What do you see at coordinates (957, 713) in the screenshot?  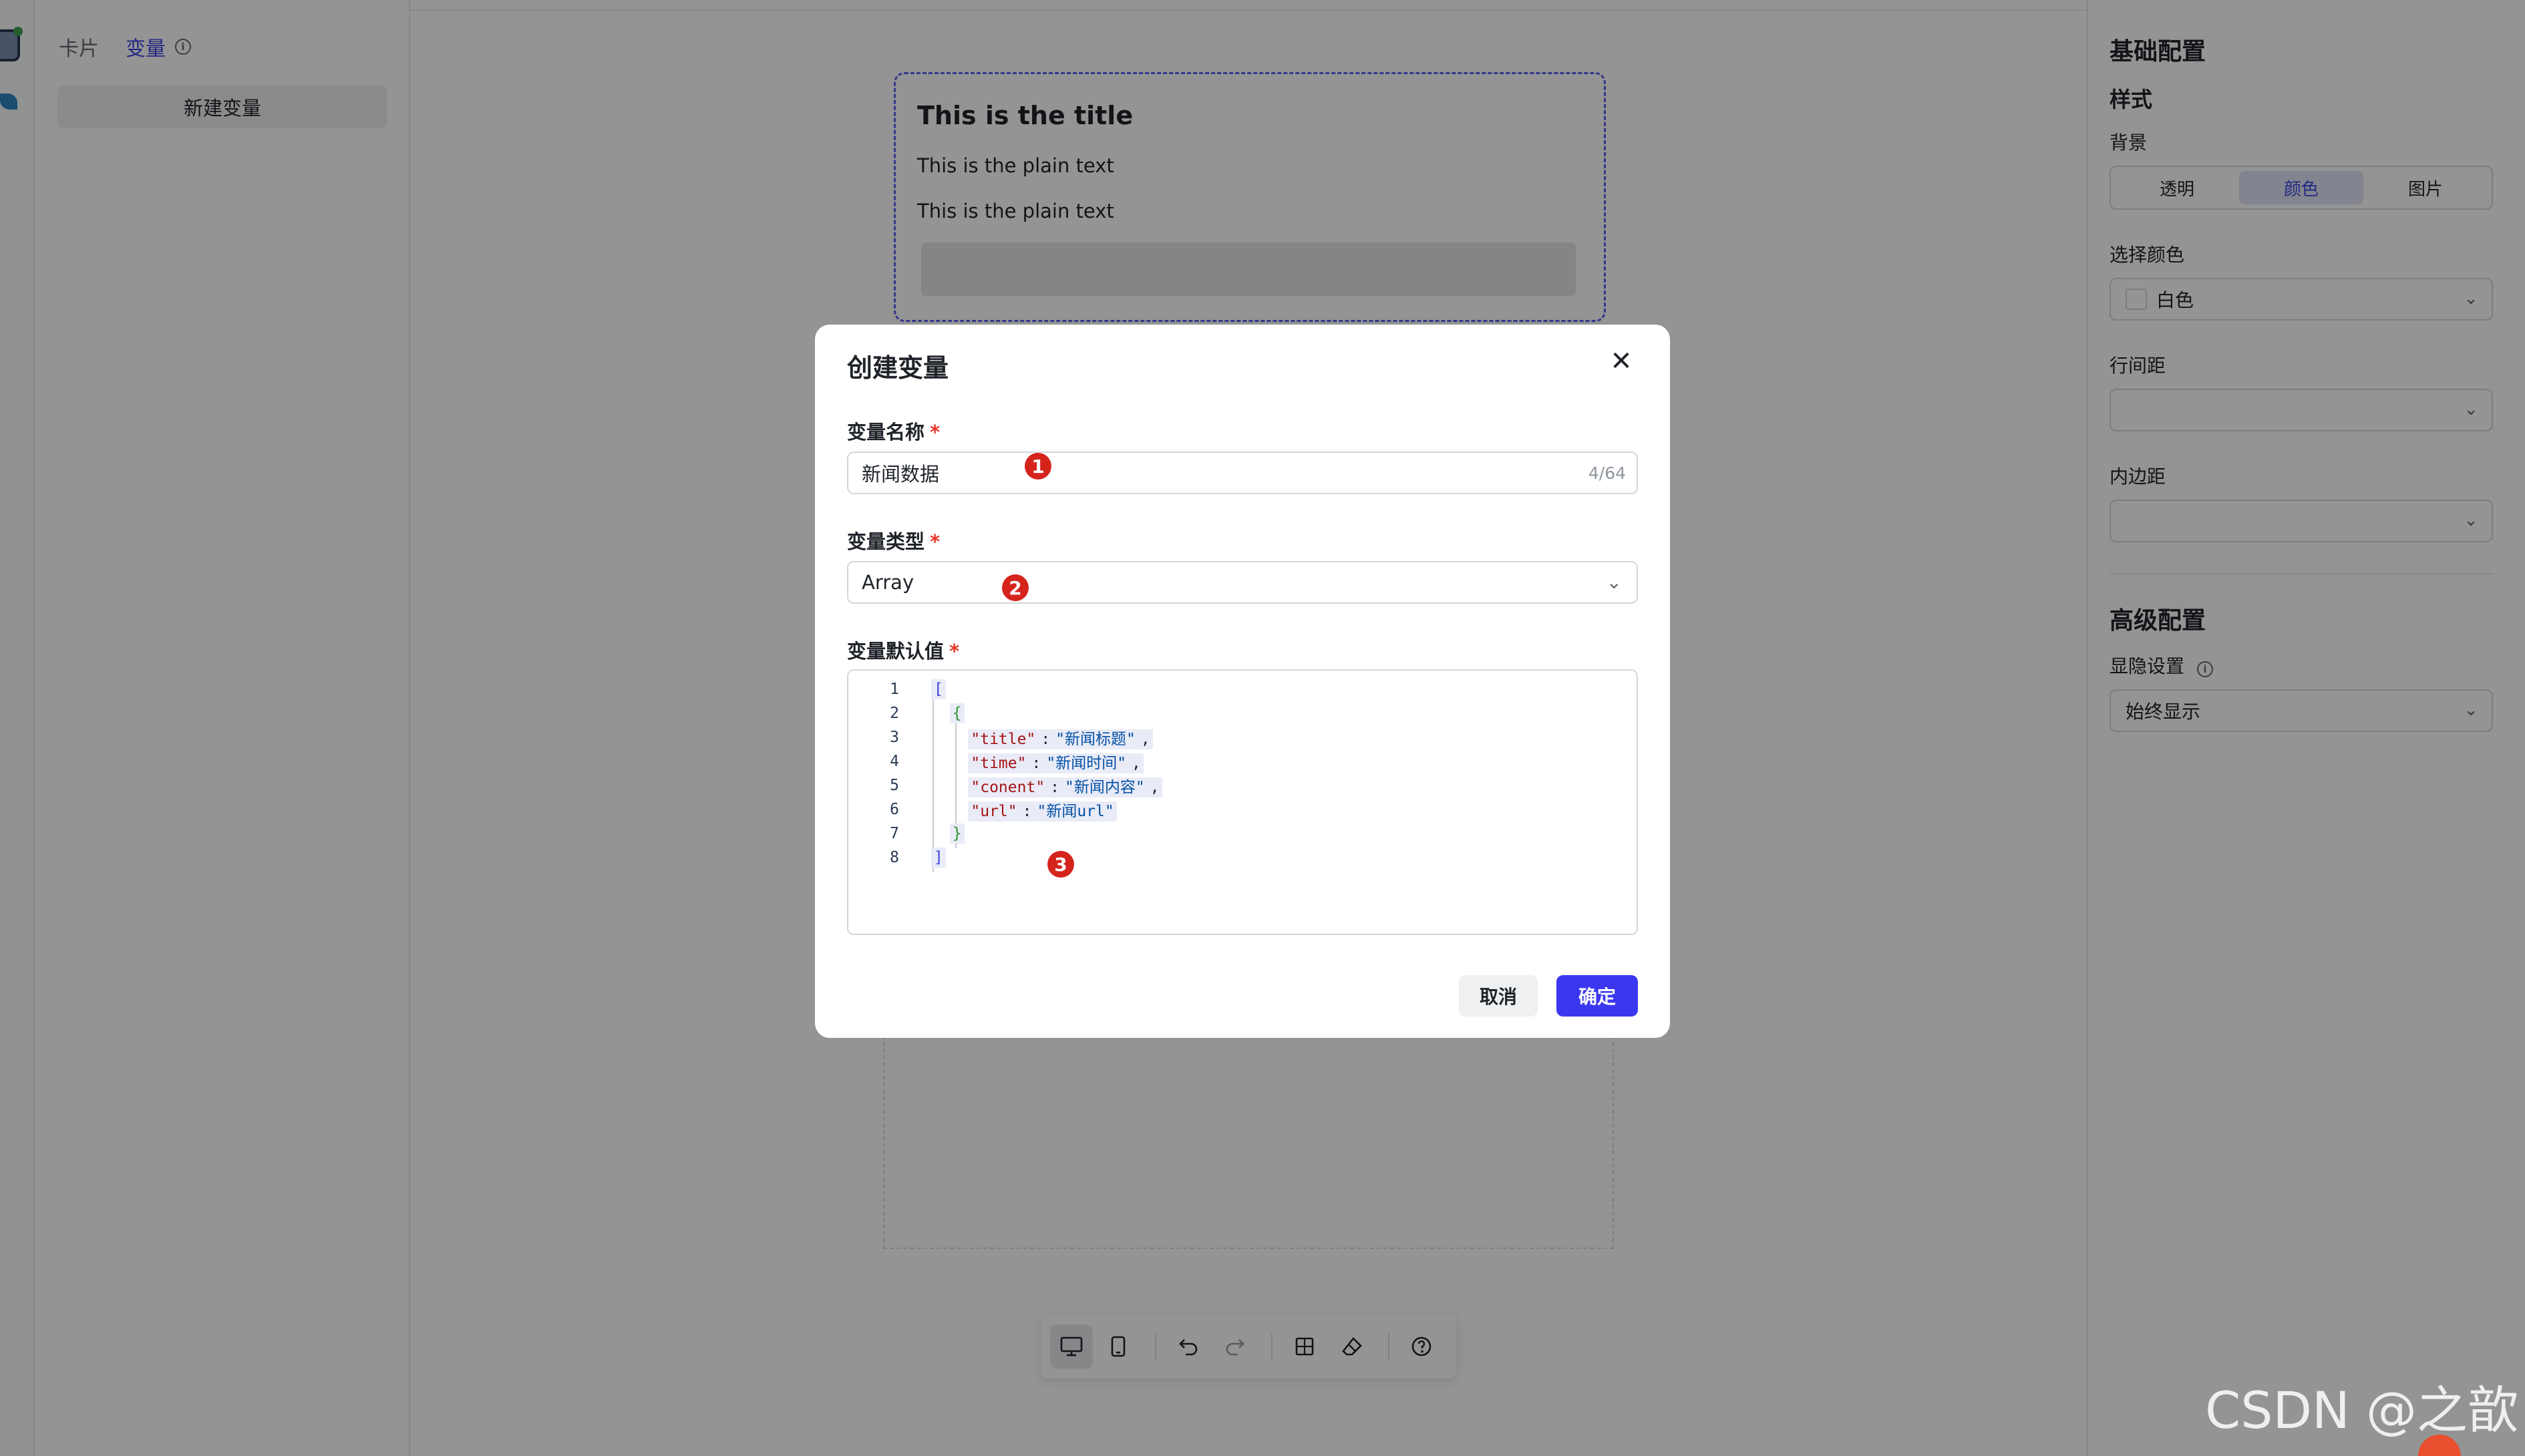 I see `code-token: {` at bounding box center [957, 713].